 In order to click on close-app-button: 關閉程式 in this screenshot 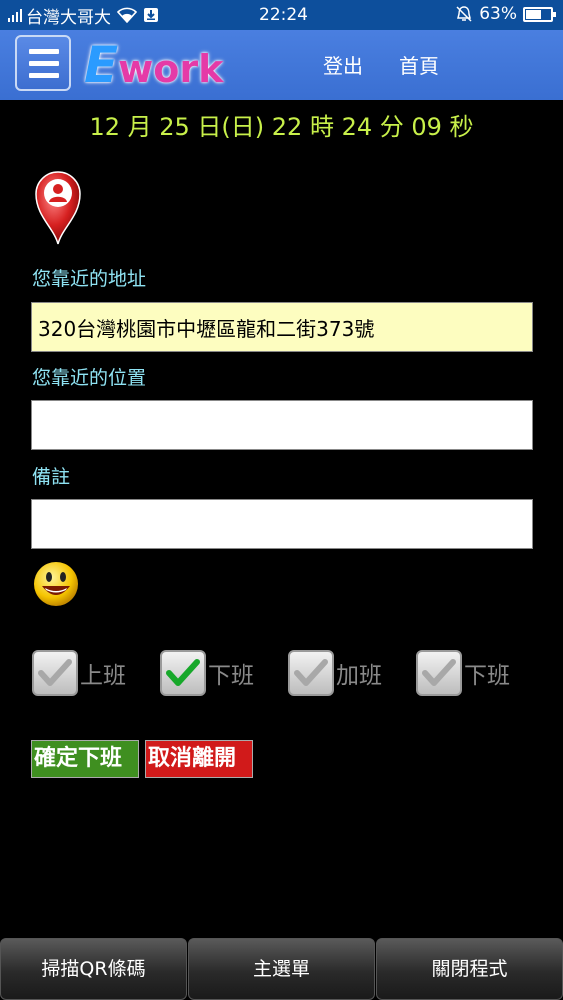, I will do `click(469, 969)`.